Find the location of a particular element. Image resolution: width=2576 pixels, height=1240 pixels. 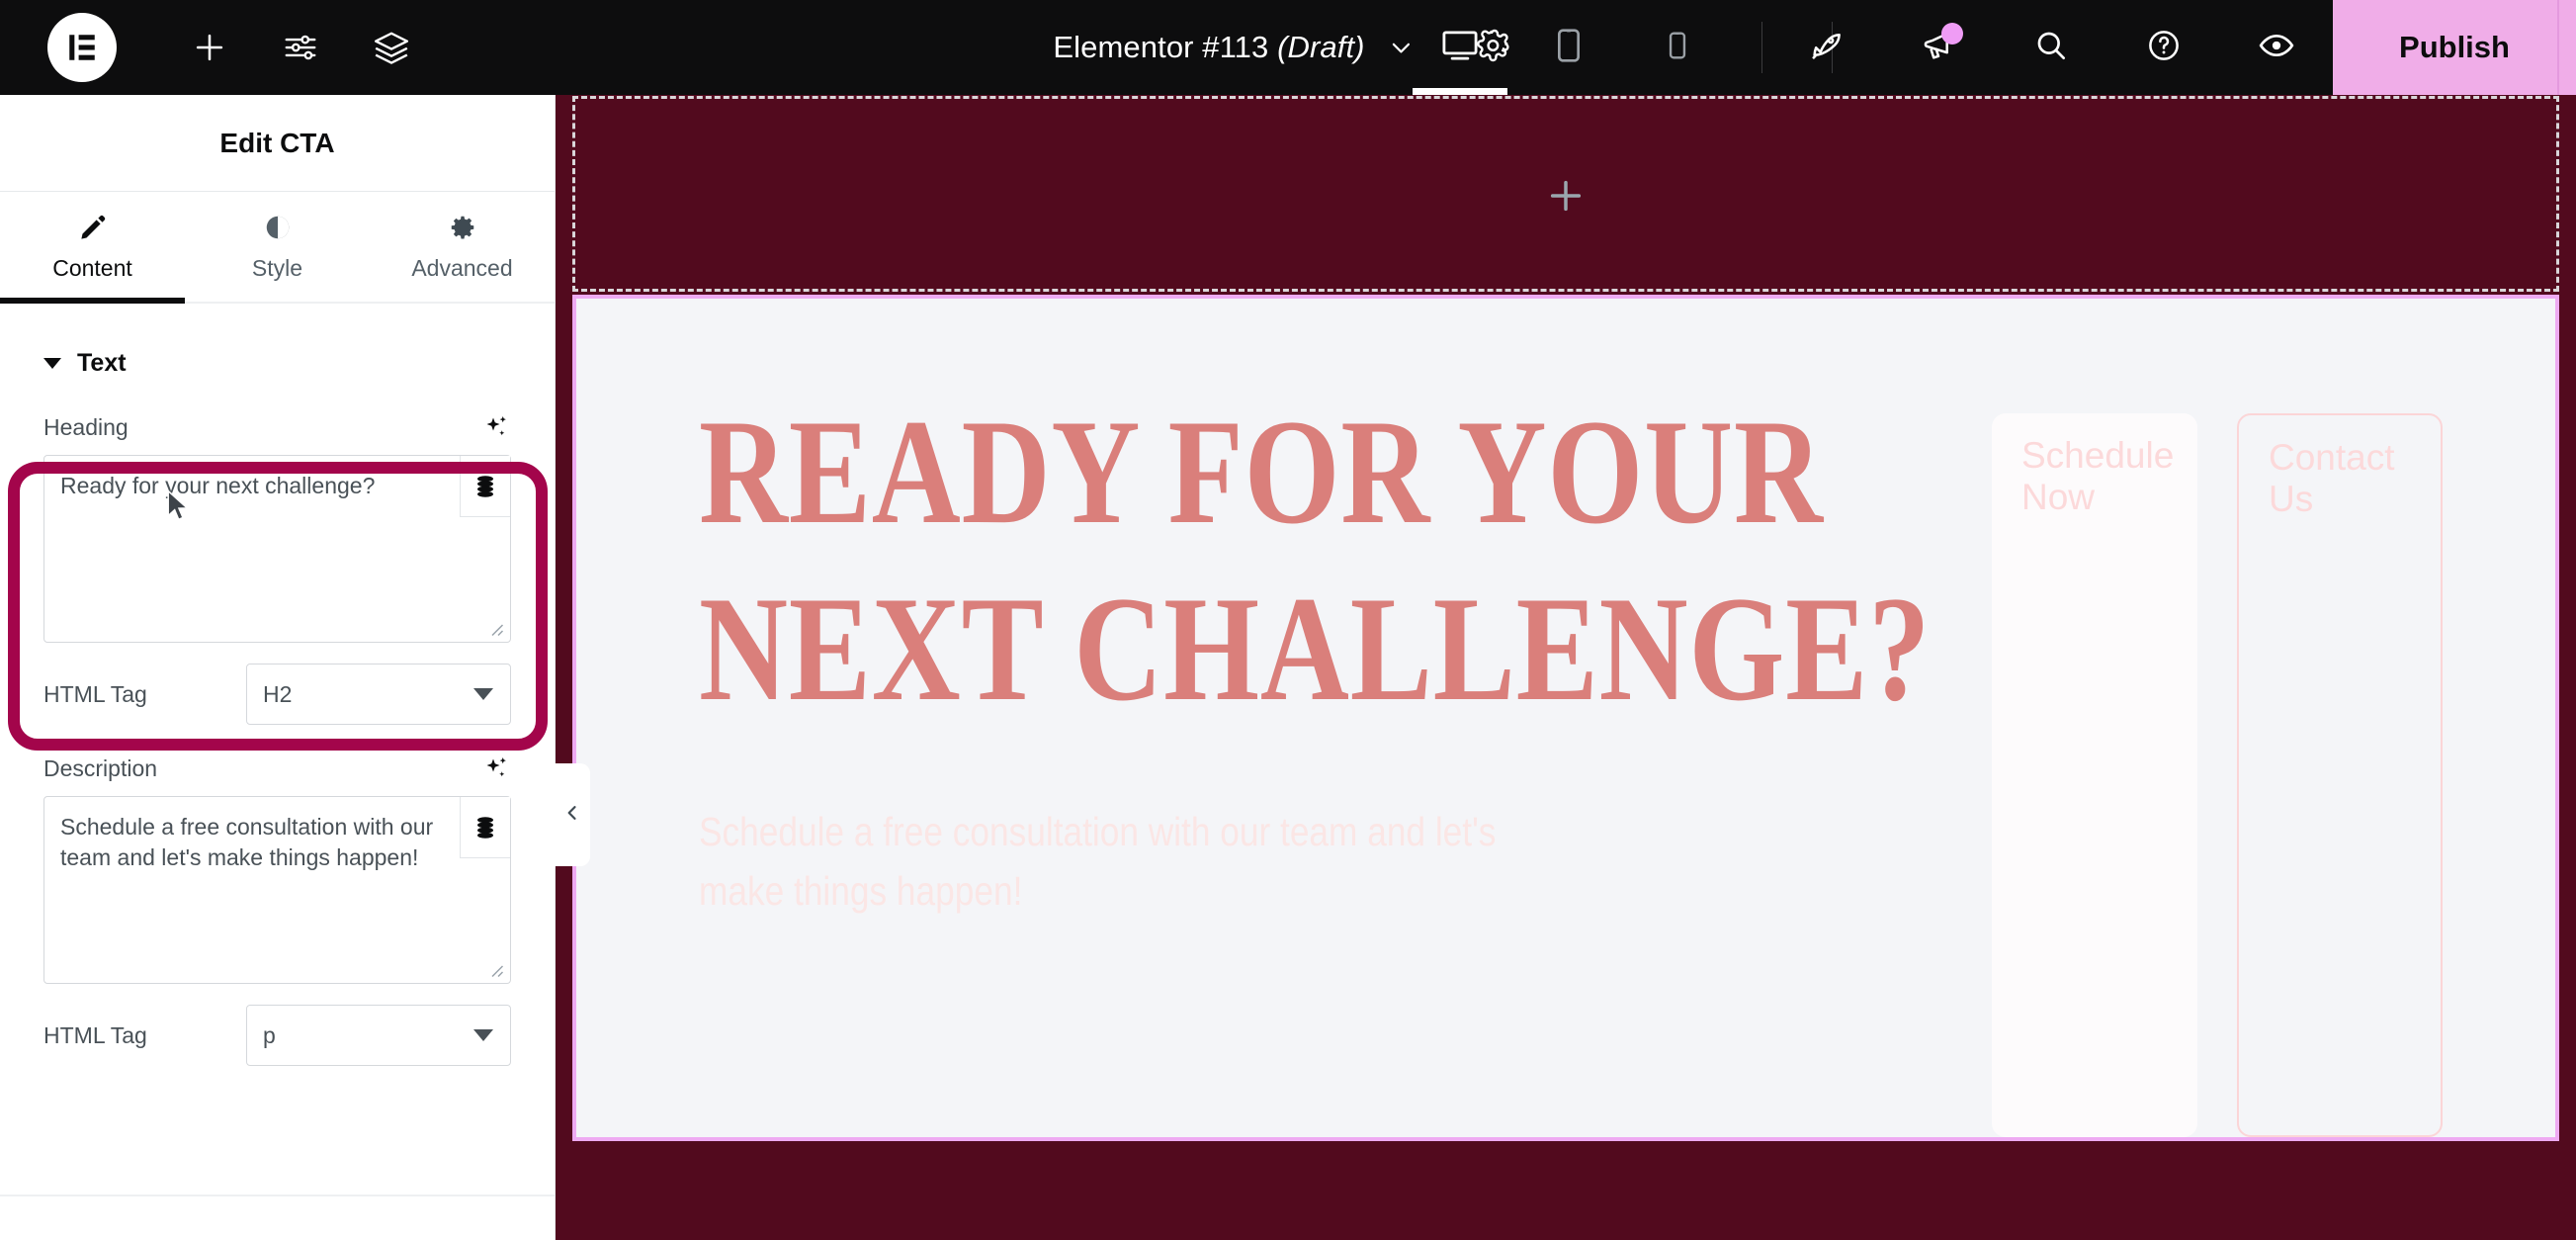

tab-advanced-label: Advanced is located at coordinates (462, 267).